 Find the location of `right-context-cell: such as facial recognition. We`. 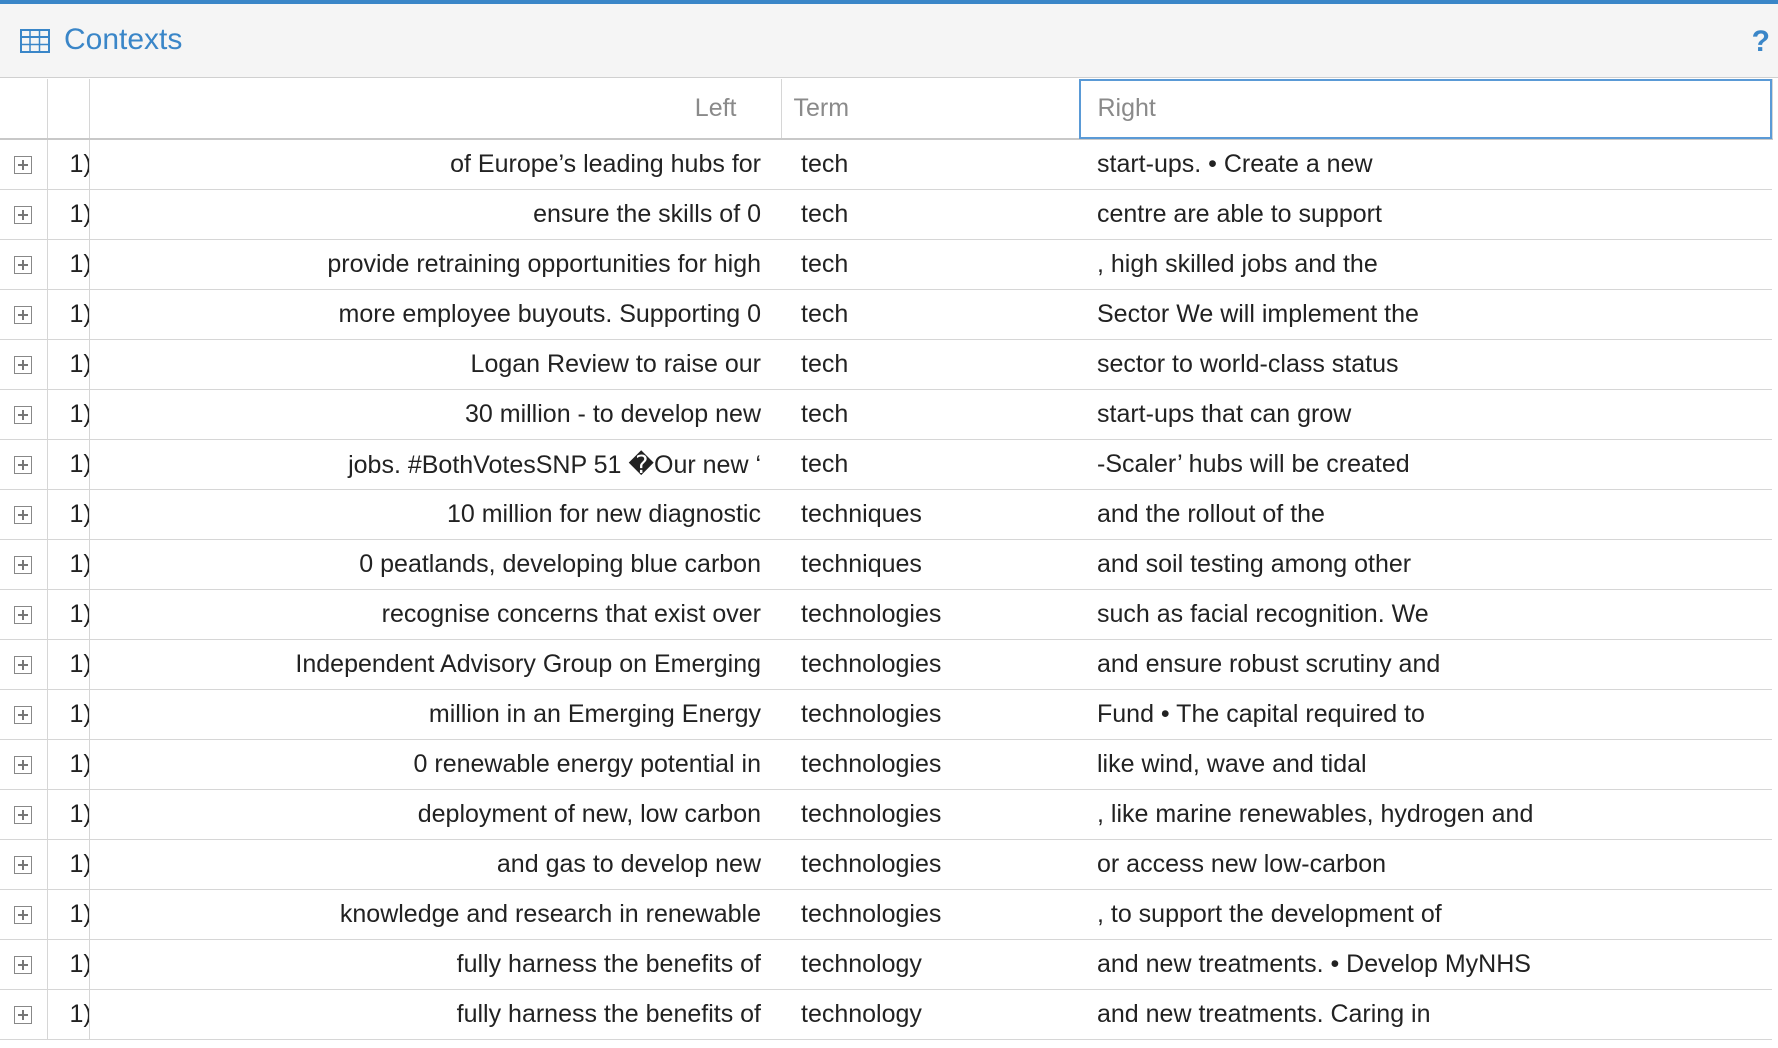

right-context-cell: such as facial recognition. We is located at coordinates (1425, 614).